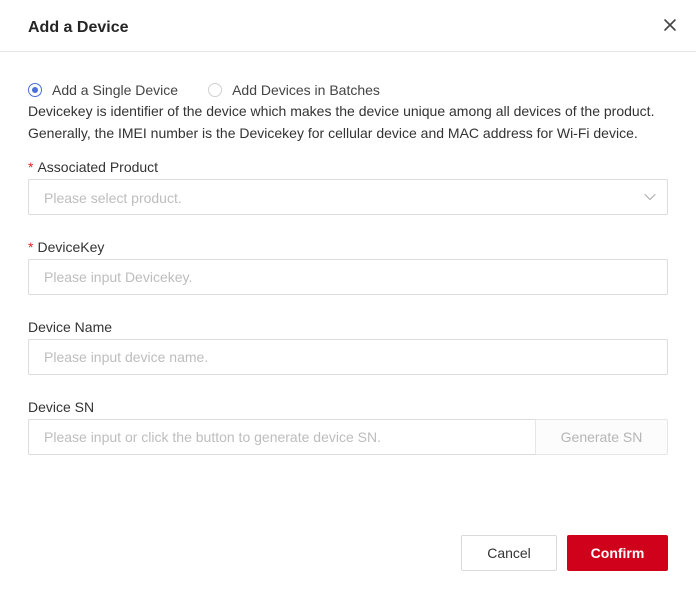  I want to click on device-sn-group: Generate SN, so click(348, 437).